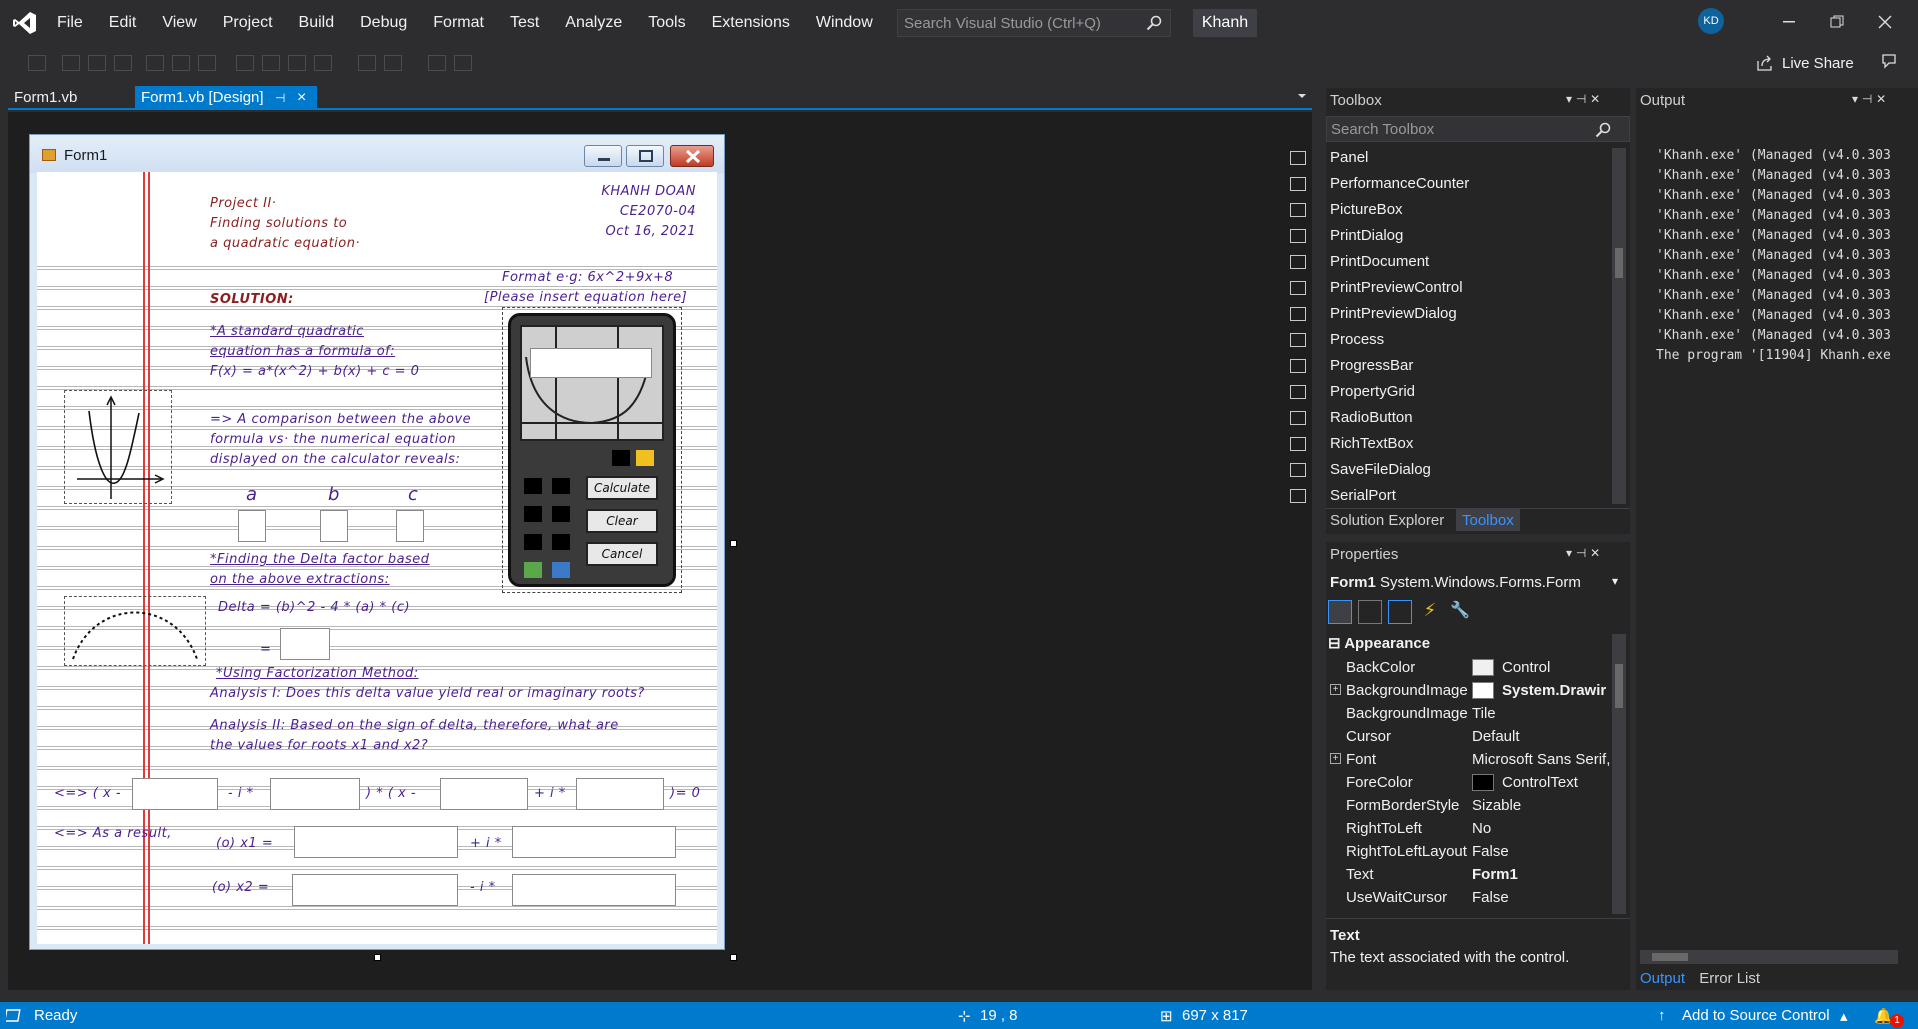 This screenshot has height=1029, width=1918. What do you see at coordinates (1869, 99) in the screenshot?
I see `output-options-icon: ▾ ⊣ ✕` at bounding box center [1869, 99].